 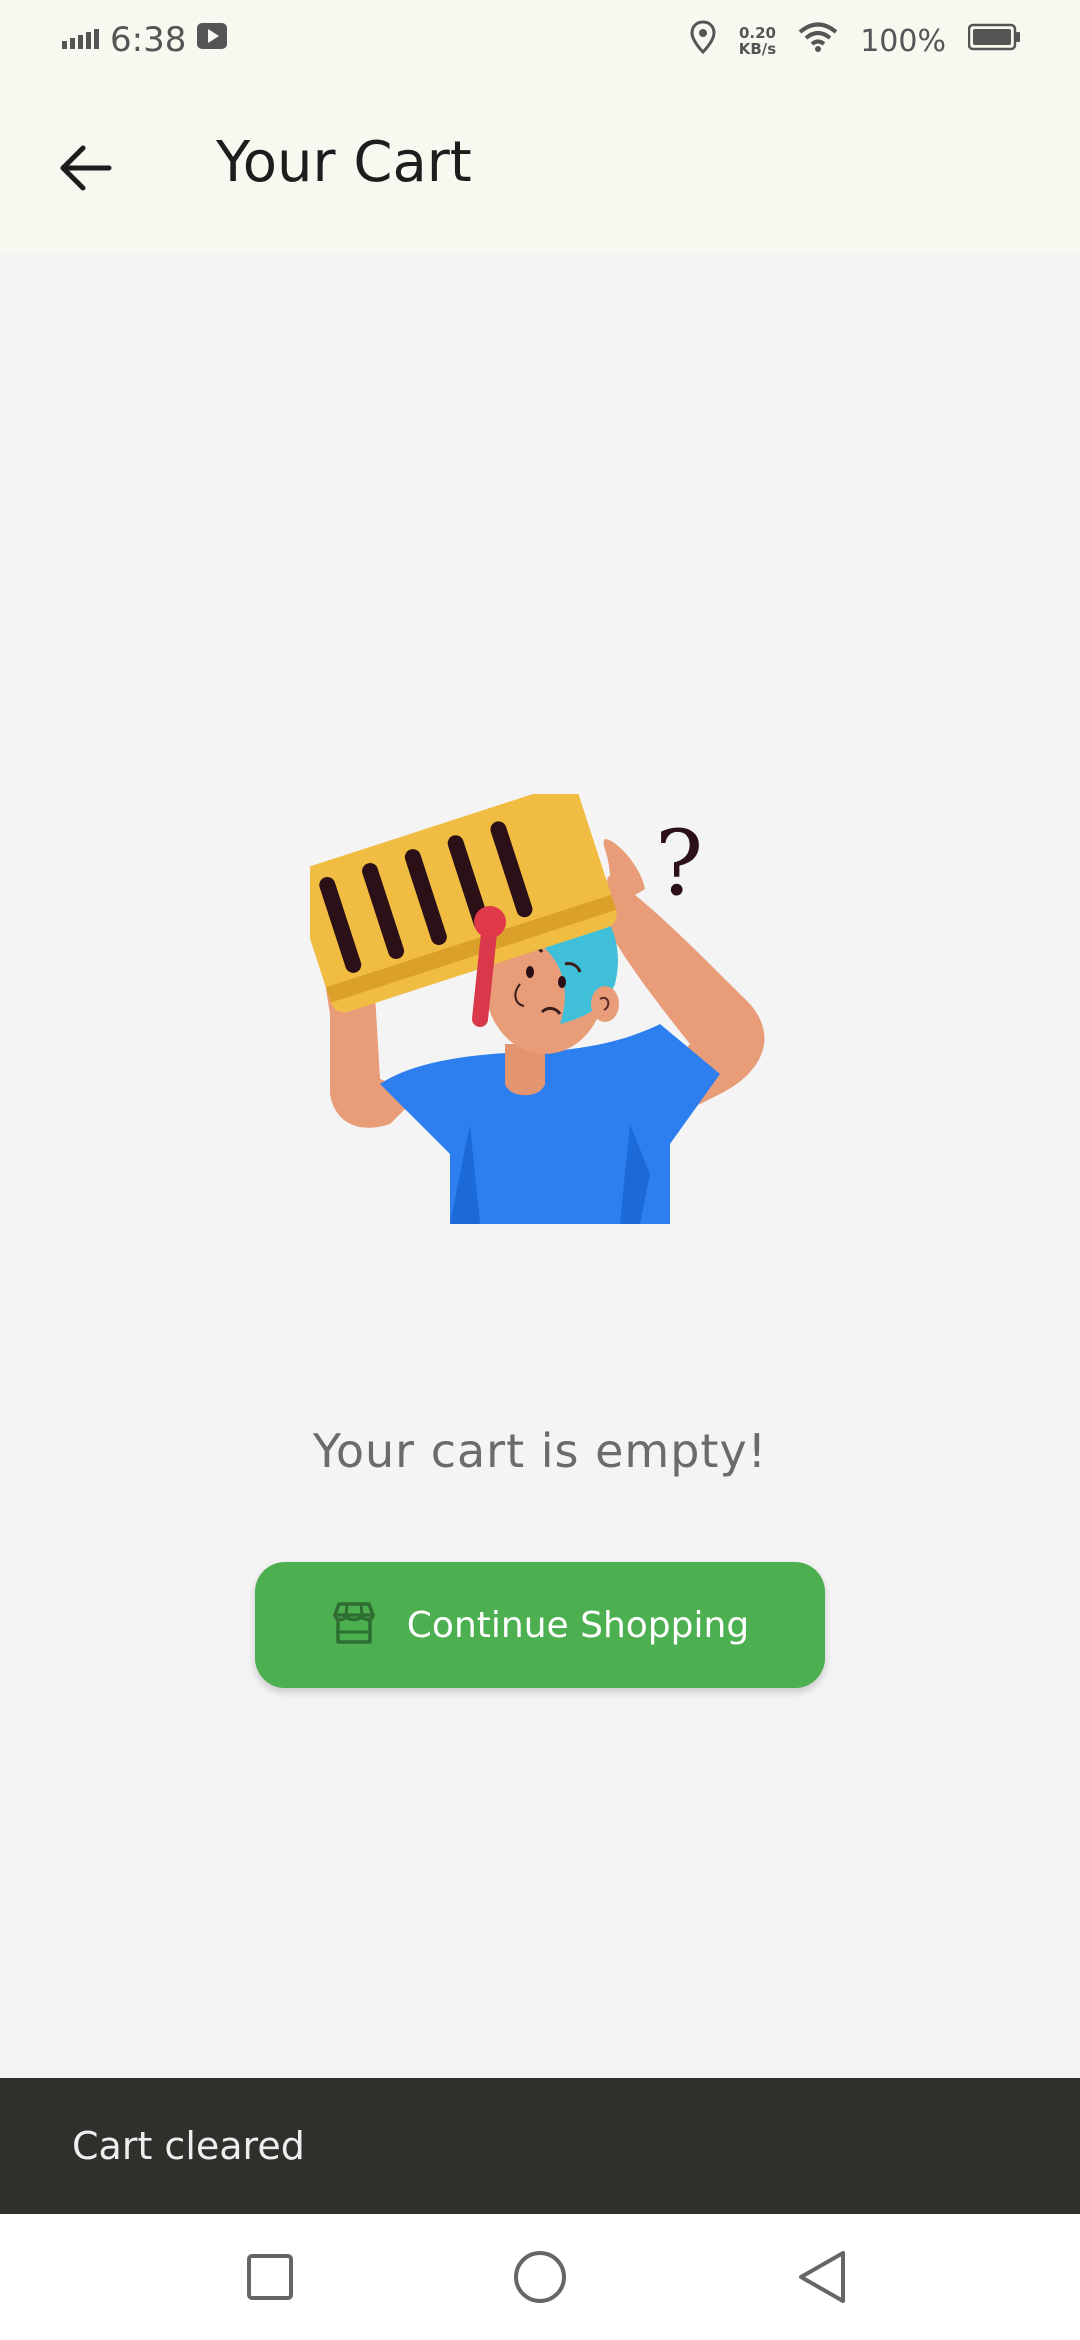 I want to click on home-circle-icon, so click(x=540, y=2279).